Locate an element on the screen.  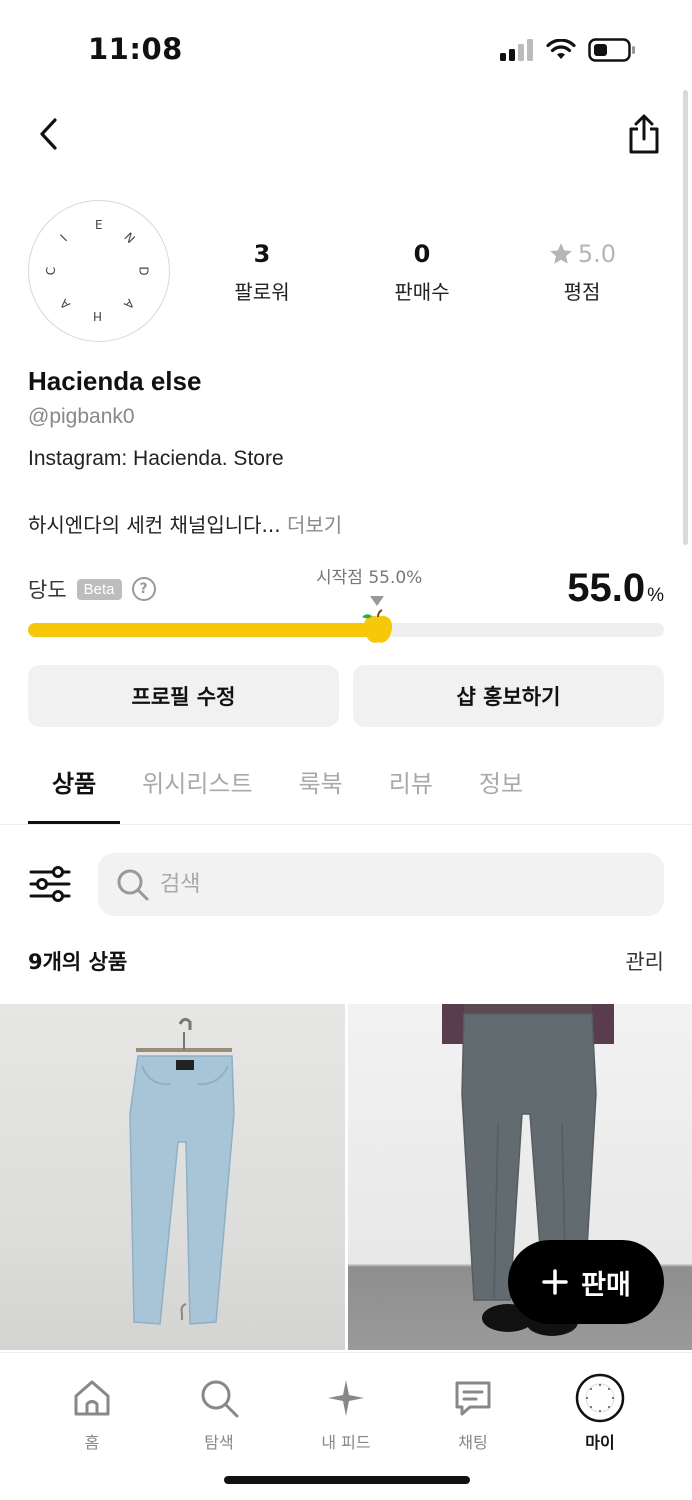
nav-explore: 탐색 is located at coordinates (219, 1413).